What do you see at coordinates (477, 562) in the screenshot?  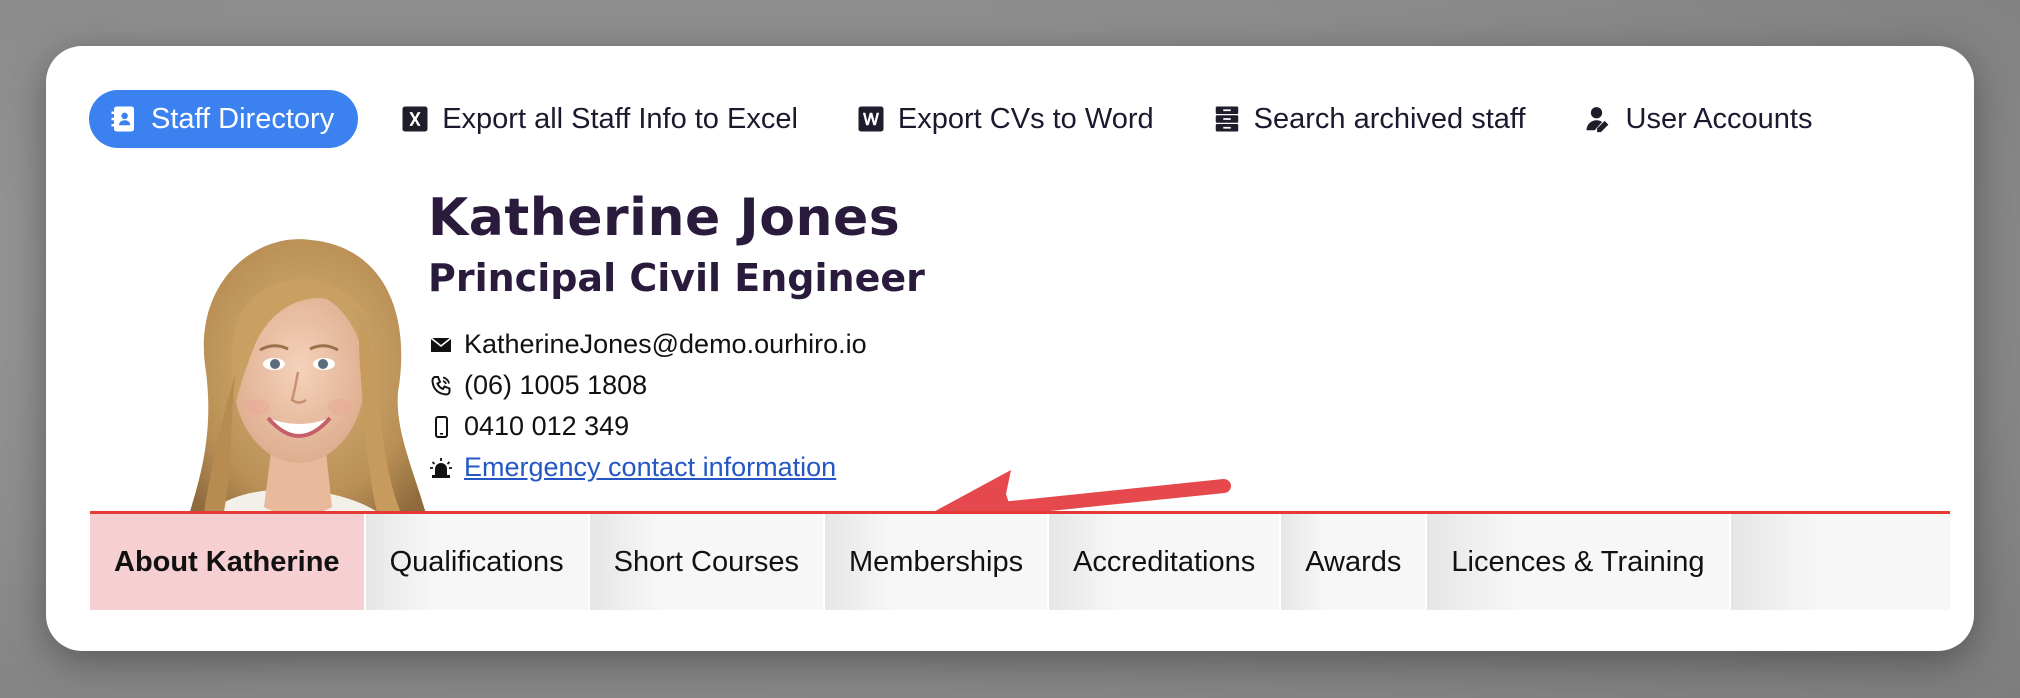 I see `tab-qualifications: Qualifications` at bounding box center [477, 562].